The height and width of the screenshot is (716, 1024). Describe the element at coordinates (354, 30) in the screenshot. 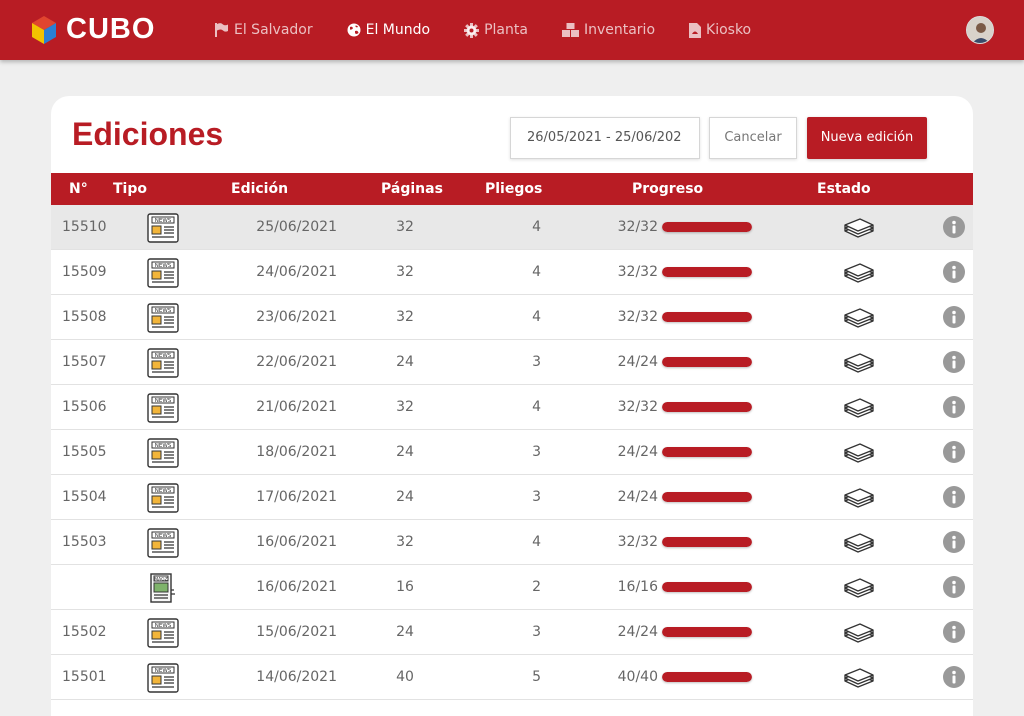

I see `globe-icon` at that location.